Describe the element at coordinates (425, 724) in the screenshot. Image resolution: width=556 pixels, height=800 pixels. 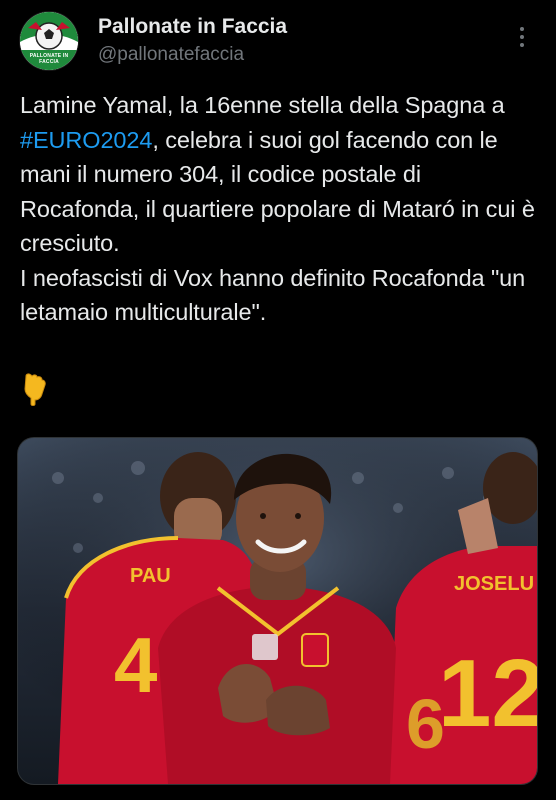
I see `jersey-back-number: 6` at that location.